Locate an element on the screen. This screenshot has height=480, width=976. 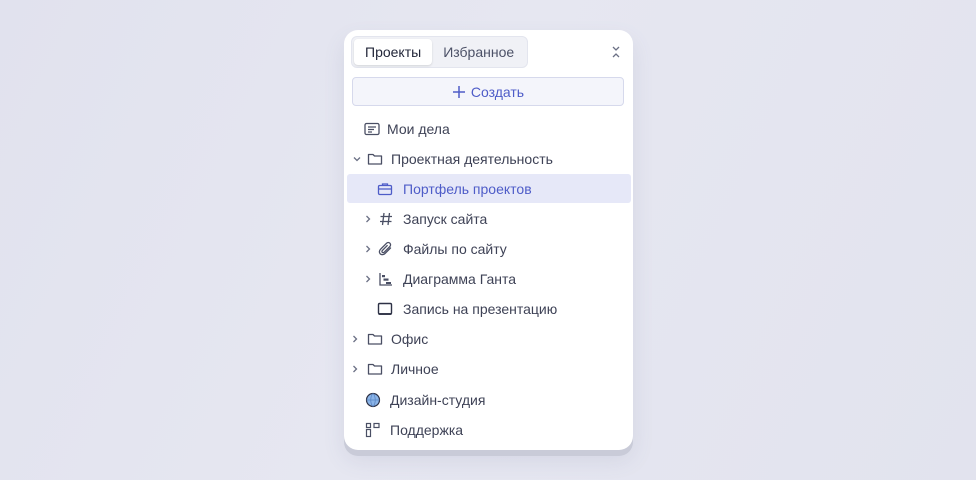
briefcase-icon is located at coordinates (385, 188).